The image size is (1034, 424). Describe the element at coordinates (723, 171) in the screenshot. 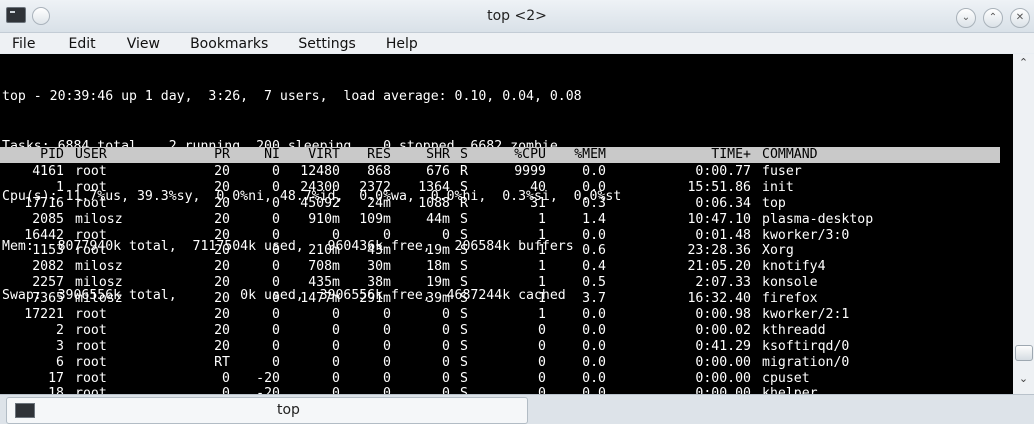

I see `cell-time: 0:00.77` at that location.